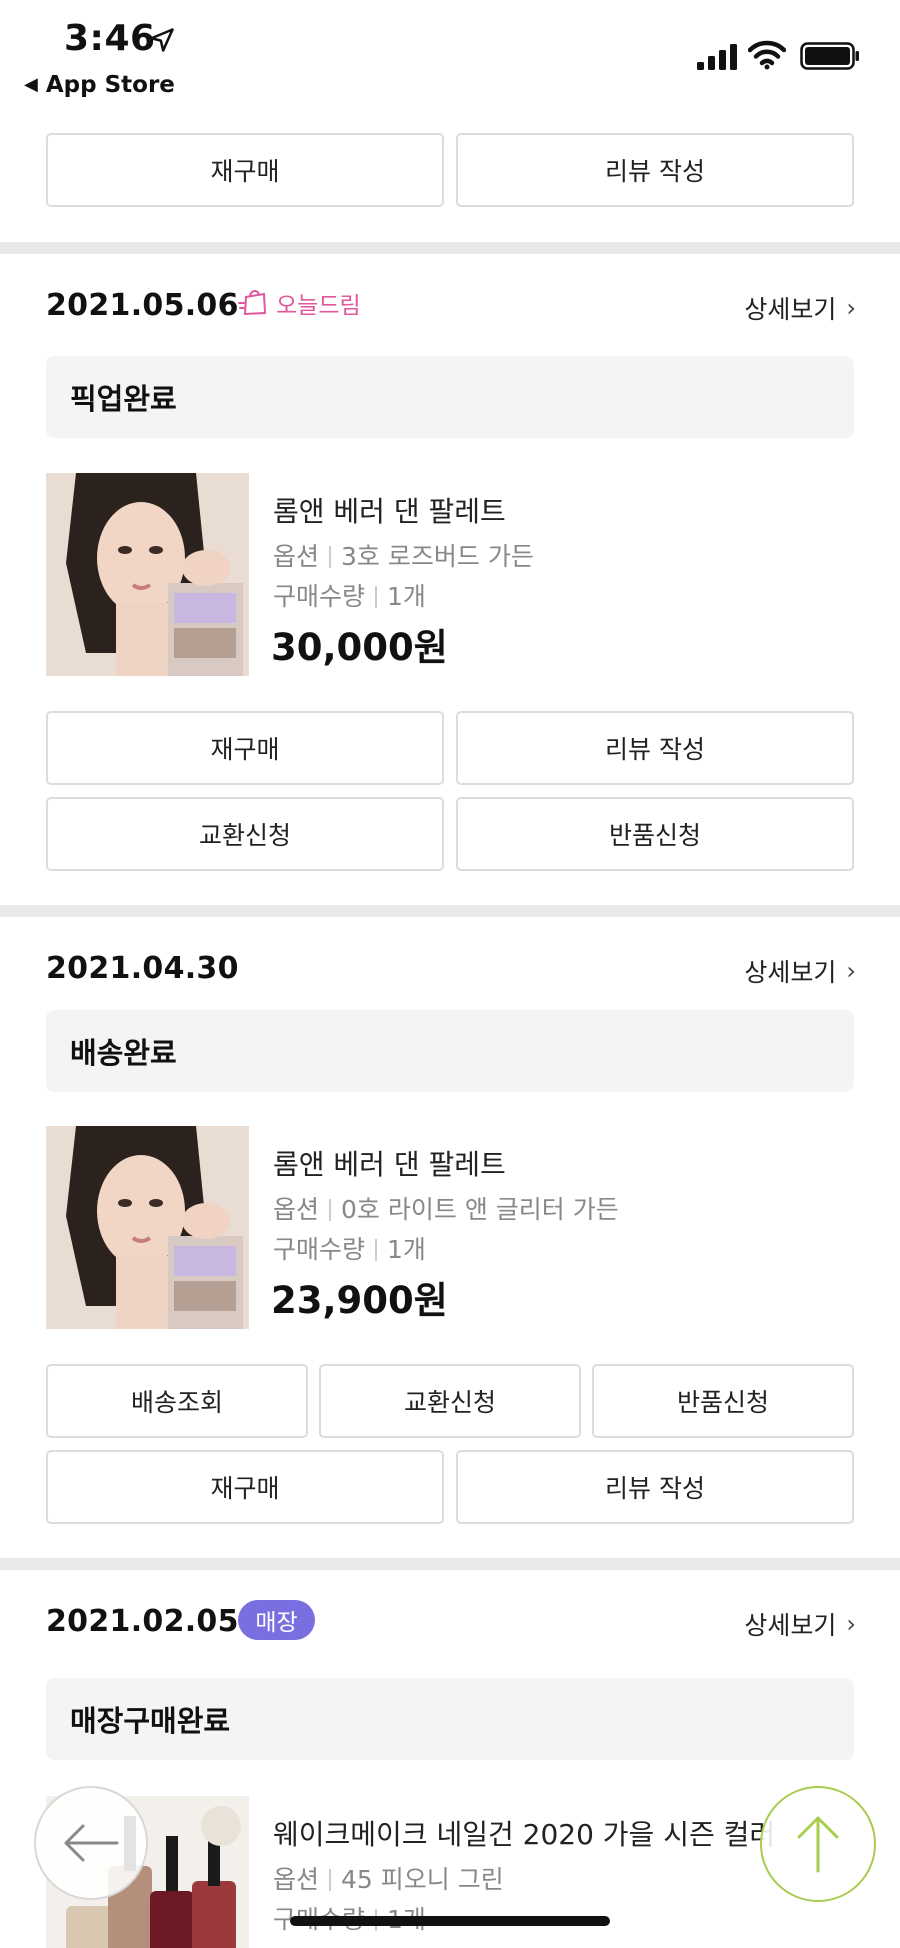 The height and width of the screenshot is (1948, 900). What do you see at coordinates (450, 397) in the screenshot?
I see `order-status: 픽업완료` at bounding box center [450, 397].